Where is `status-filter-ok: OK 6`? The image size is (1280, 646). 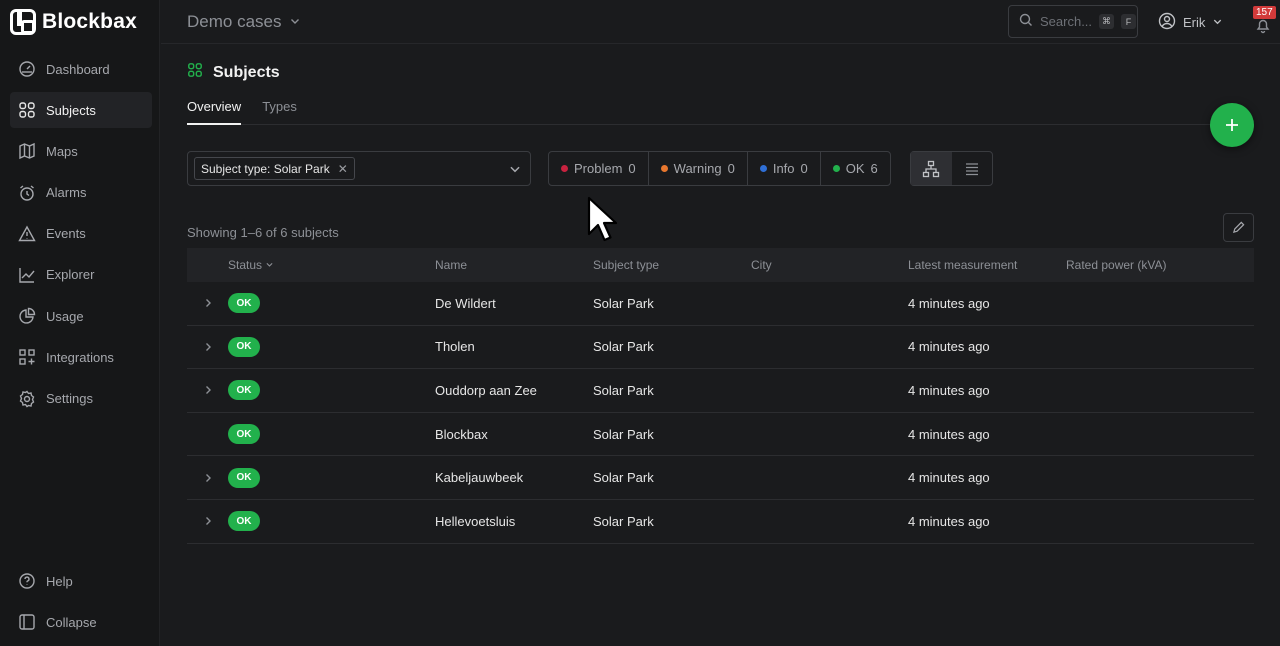 status-filter-ok: OK 6 is located at coordinates (855, 168).